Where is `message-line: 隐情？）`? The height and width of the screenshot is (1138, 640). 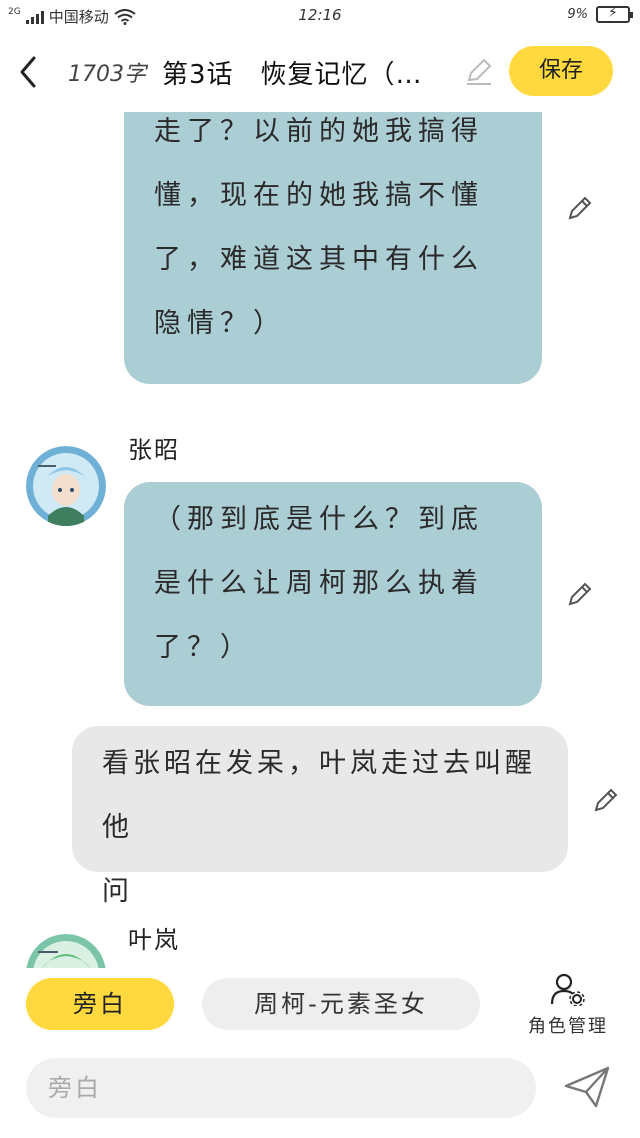
message-line: 隐情？） is located at coordinates (220, 323).